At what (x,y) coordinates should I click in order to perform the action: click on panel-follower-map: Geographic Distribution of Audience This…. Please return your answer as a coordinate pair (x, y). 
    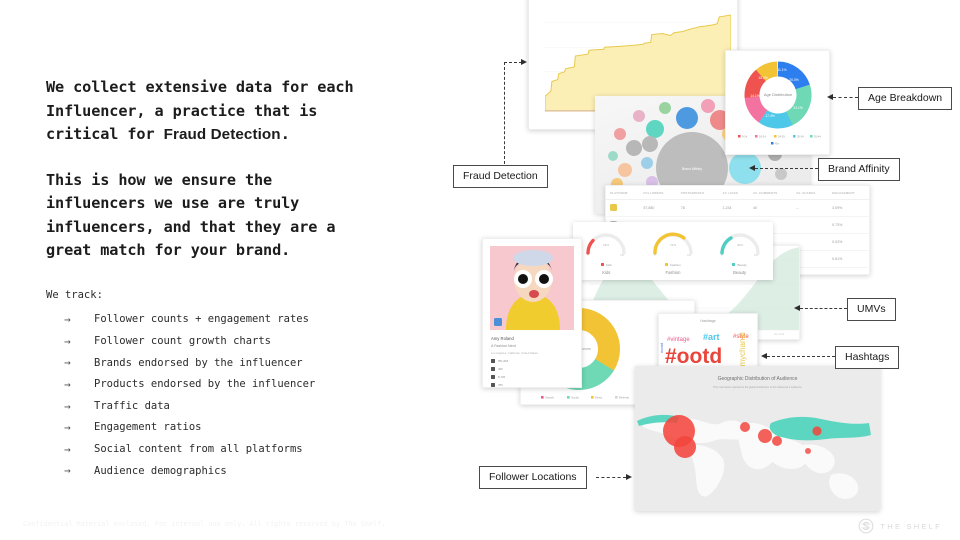
    Looking at the image, I should click on (757, 438).